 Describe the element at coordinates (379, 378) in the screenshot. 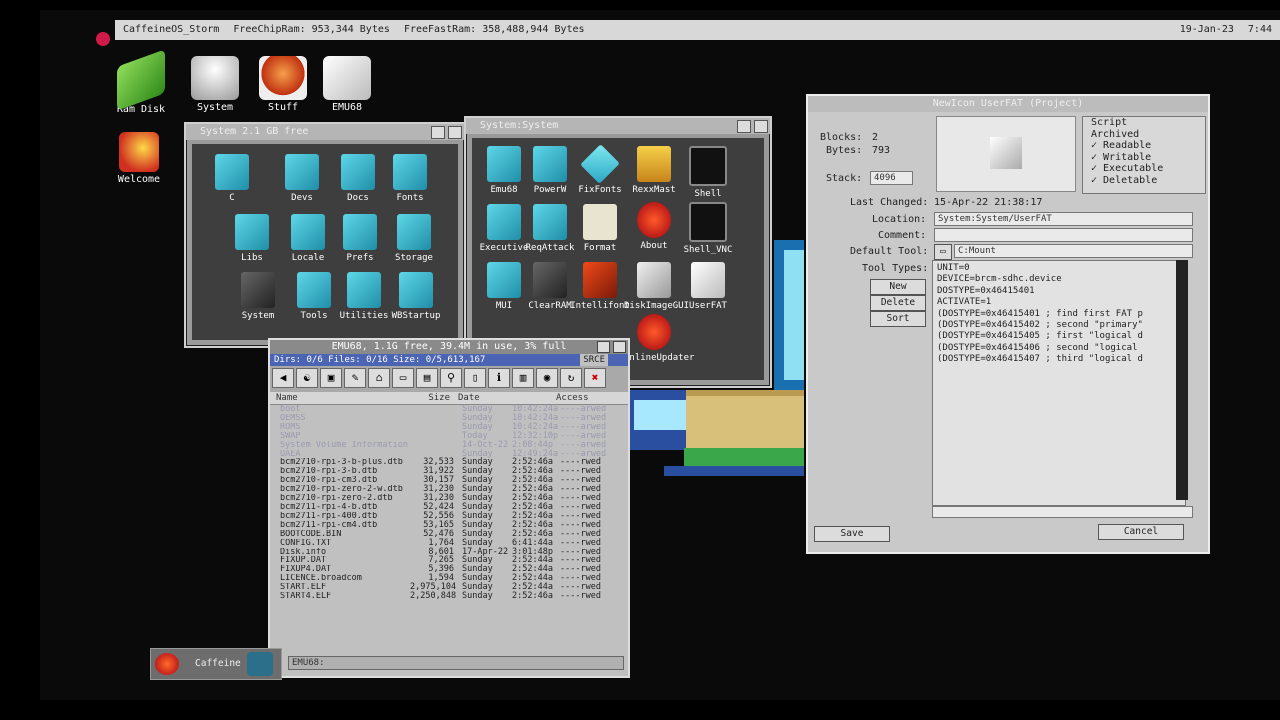

I see `lock-icon: ⌂` at that location.